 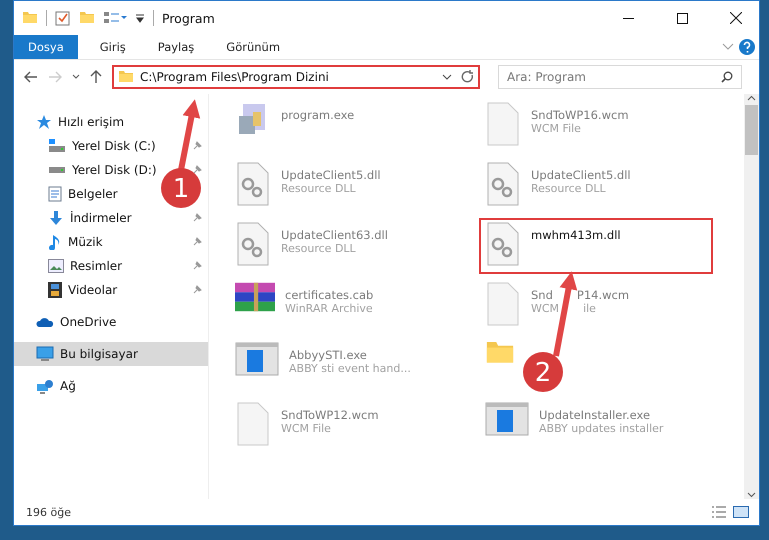 I want to click on sidebar-item: Bu bilgisayar, so click(x=111, y=354).